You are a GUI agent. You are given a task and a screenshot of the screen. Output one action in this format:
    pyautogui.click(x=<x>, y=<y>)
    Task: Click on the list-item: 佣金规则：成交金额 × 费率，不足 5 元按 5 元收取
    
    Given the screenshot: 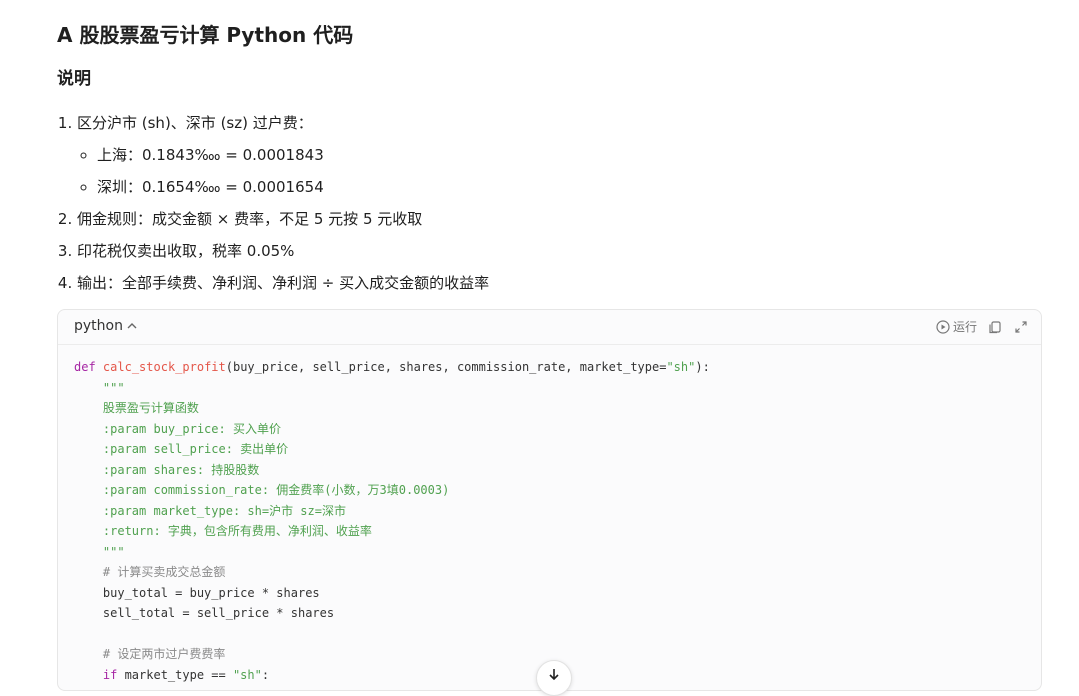 What is the action you would take?
    pyautogui.click(x=527, y=219)
    